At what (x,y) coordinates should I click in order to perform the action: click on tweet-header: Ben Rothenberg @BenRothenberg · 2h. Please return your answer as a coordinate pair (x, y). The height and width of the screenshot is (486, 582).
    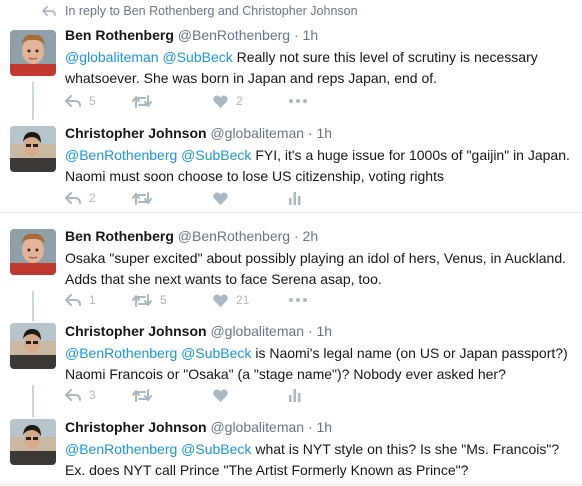
    Looking at the image, I should click on (191, 236).